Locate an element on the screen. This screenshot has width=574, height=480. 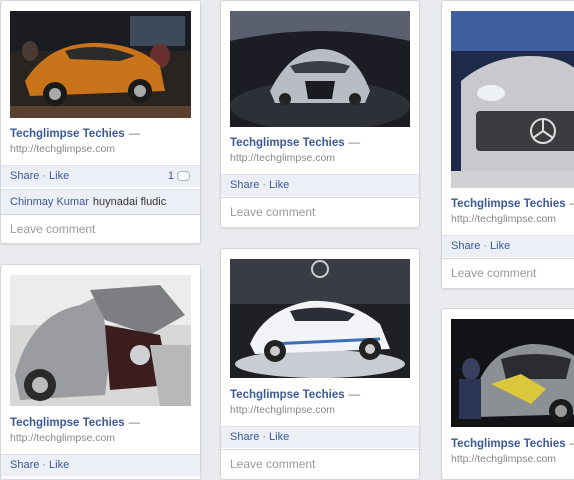
comment-author: Chinmay Kumar is located at coordinates (49, 202).